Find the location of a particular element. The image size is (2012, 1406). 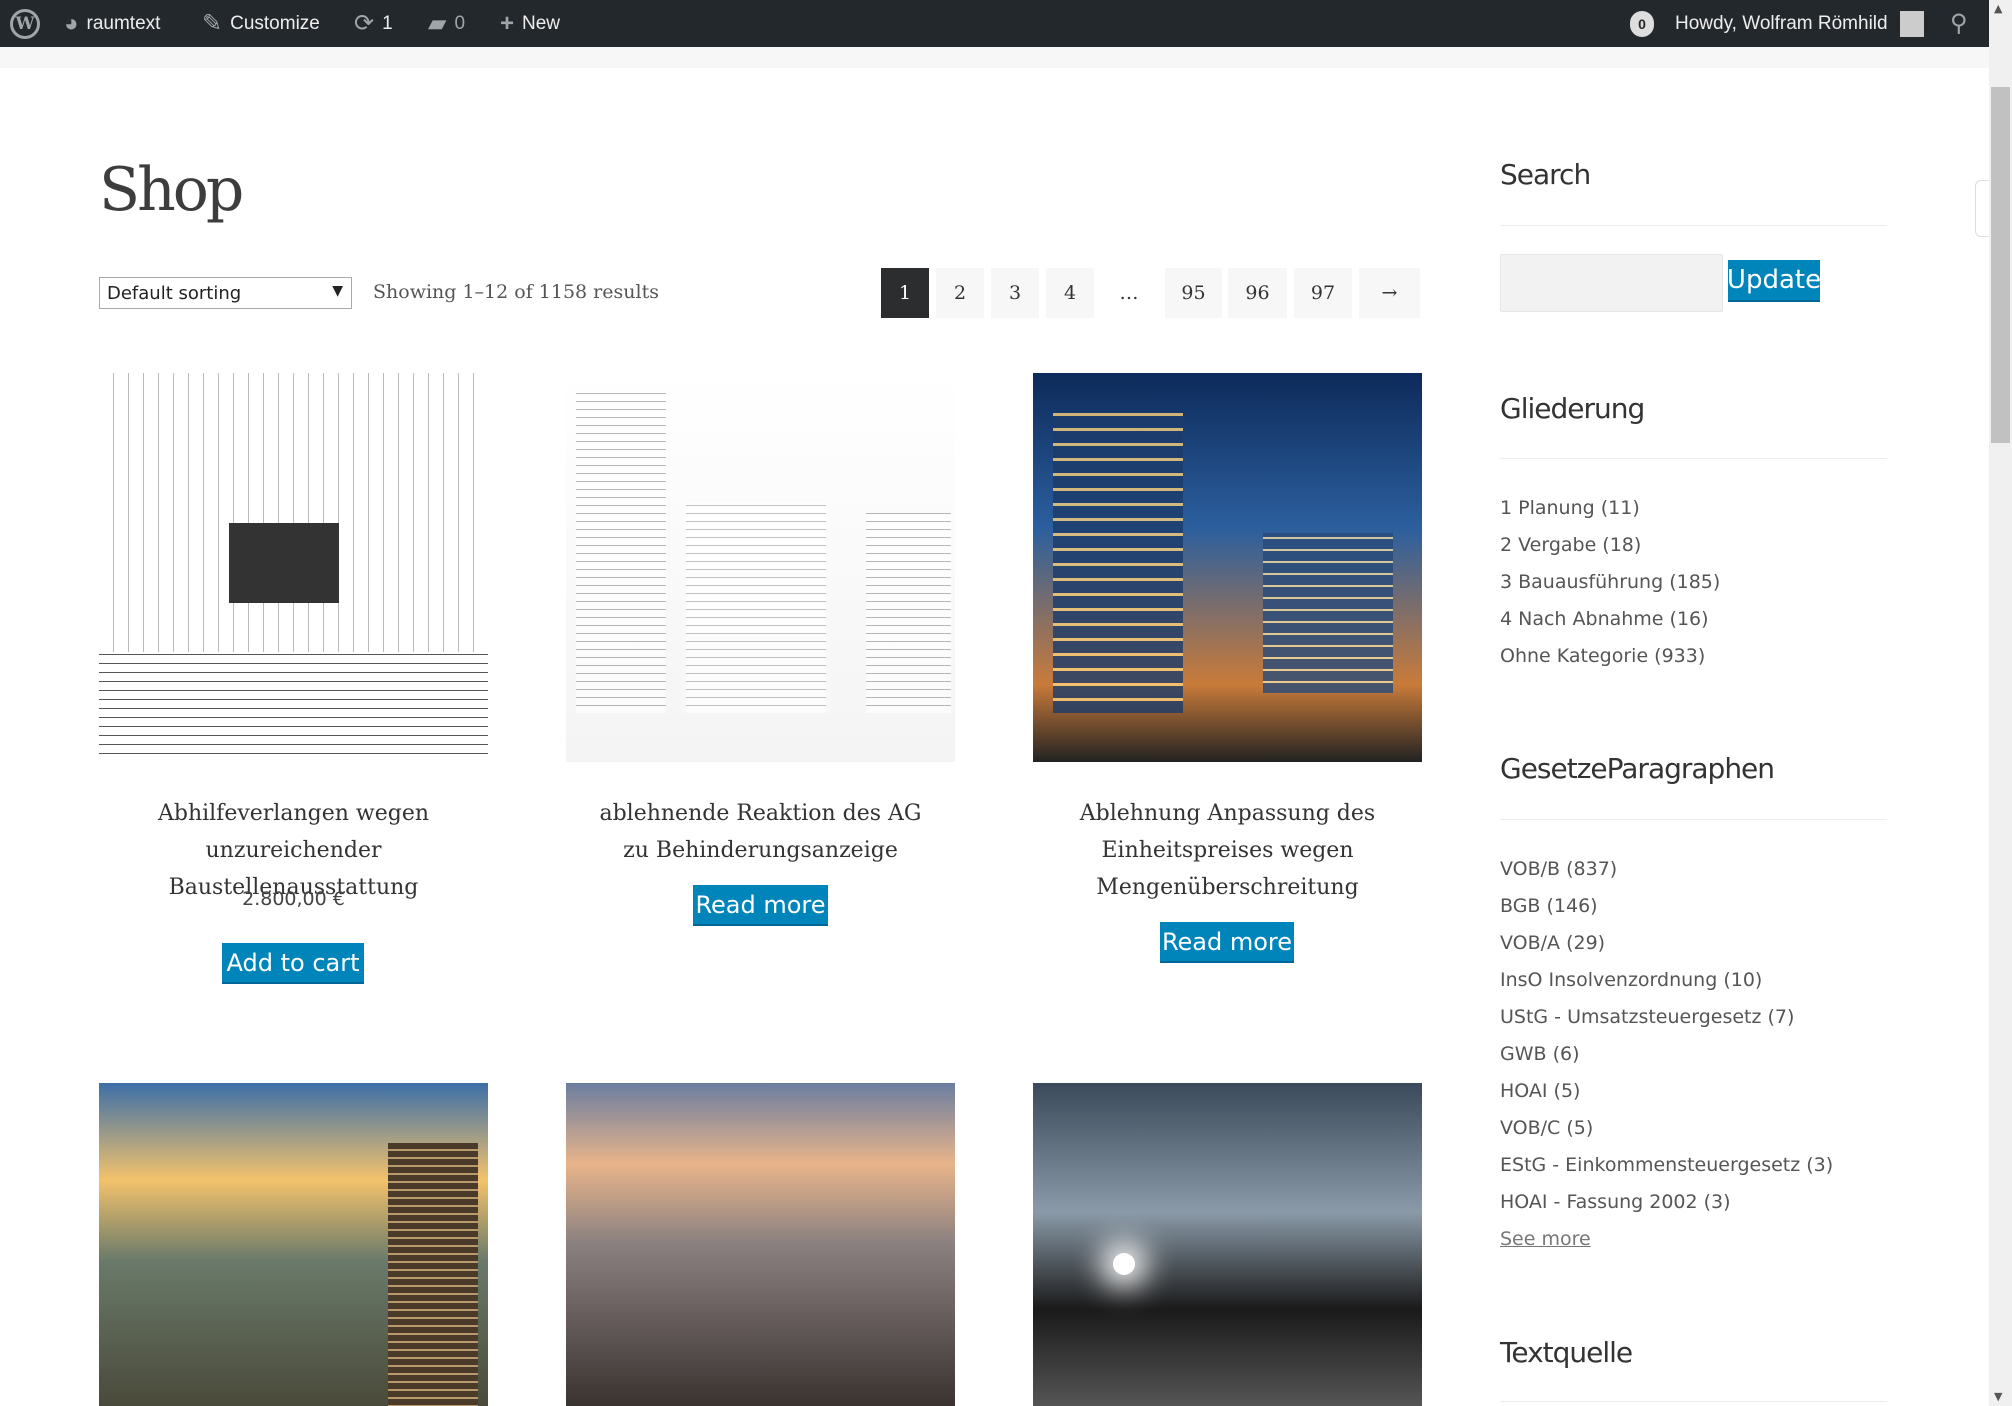

law-link: BGB (146) is located at coordinates (1666, 906).